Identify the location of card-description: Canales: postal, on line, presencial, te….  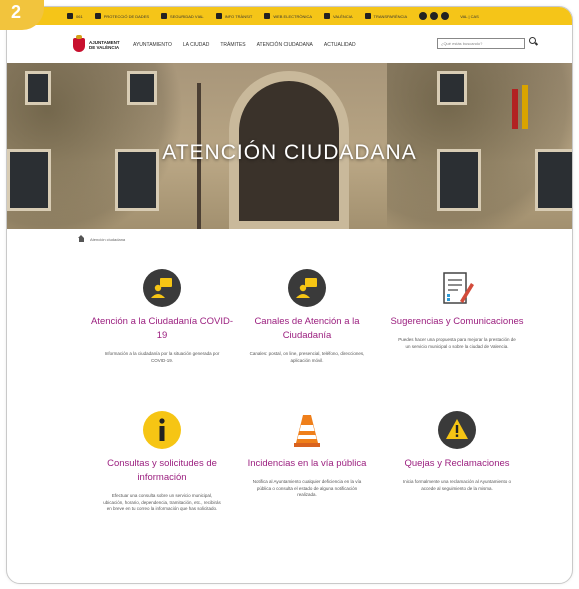
(307, 357).